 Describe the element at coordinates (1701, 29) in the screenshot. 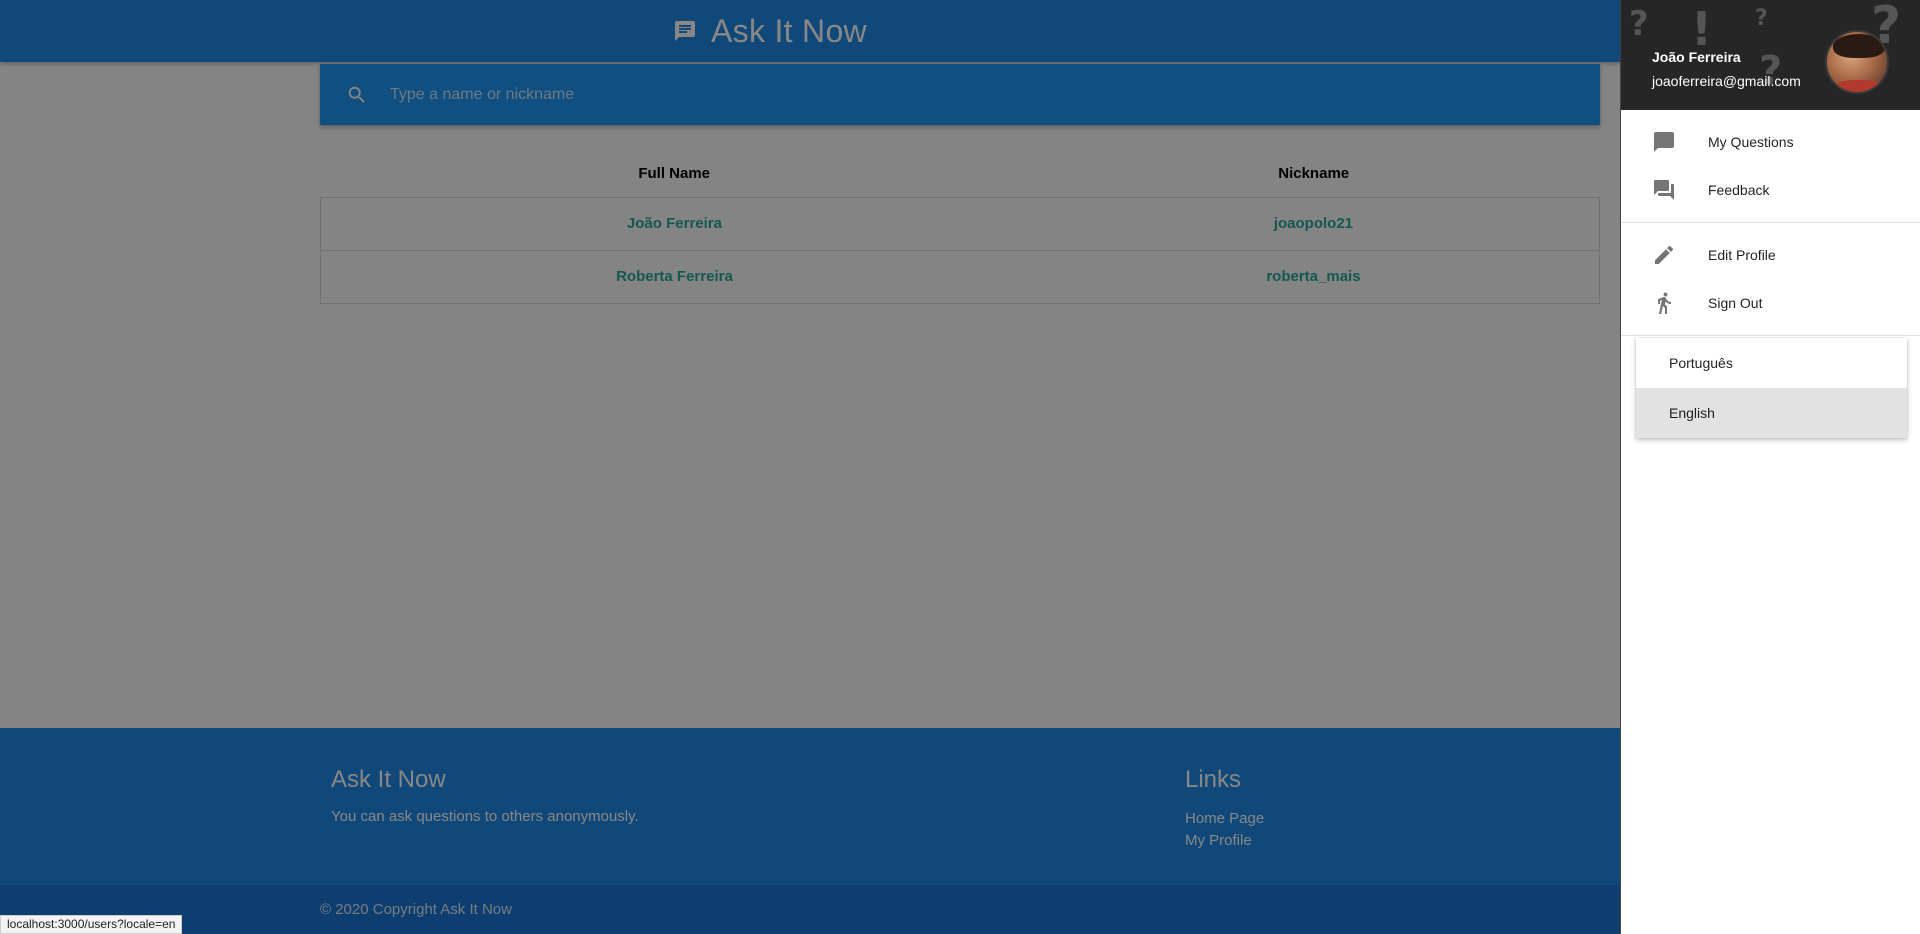

I see `question-mark-decoration-icon: !` at that location.